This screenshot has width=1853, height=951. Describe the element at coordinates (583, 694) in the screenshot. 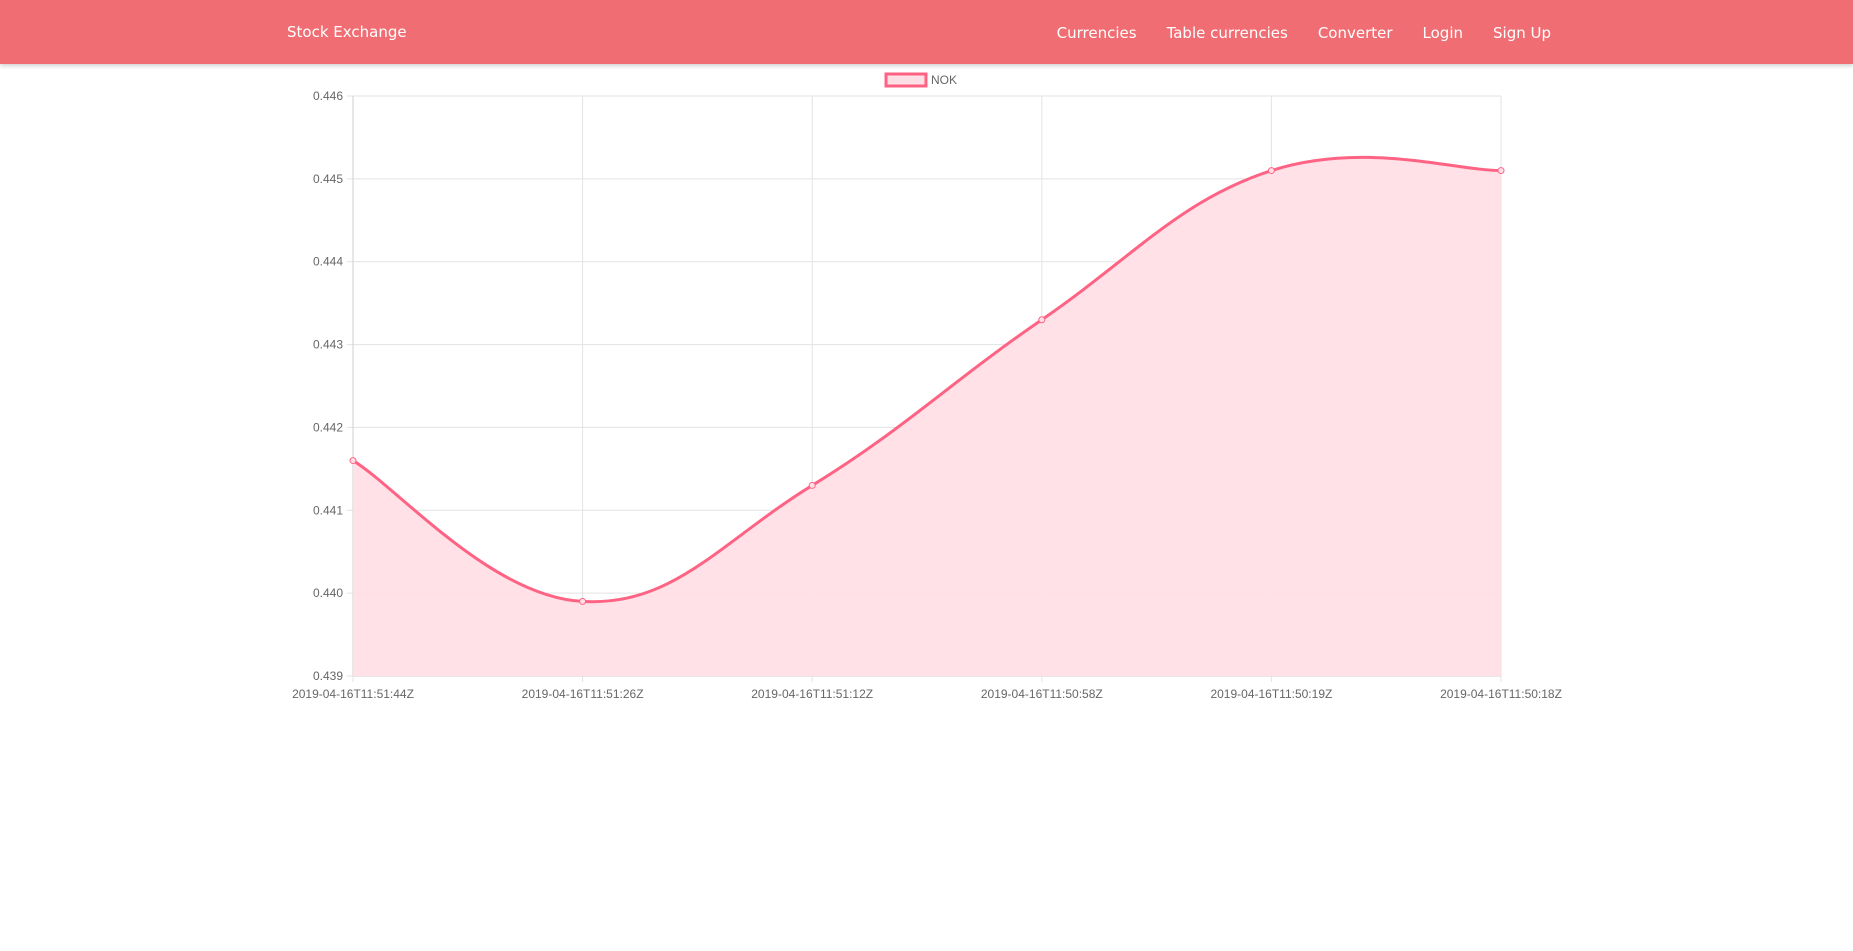

I see `x-tick-label: 2019-04-16T11:51:26Z` at that location.